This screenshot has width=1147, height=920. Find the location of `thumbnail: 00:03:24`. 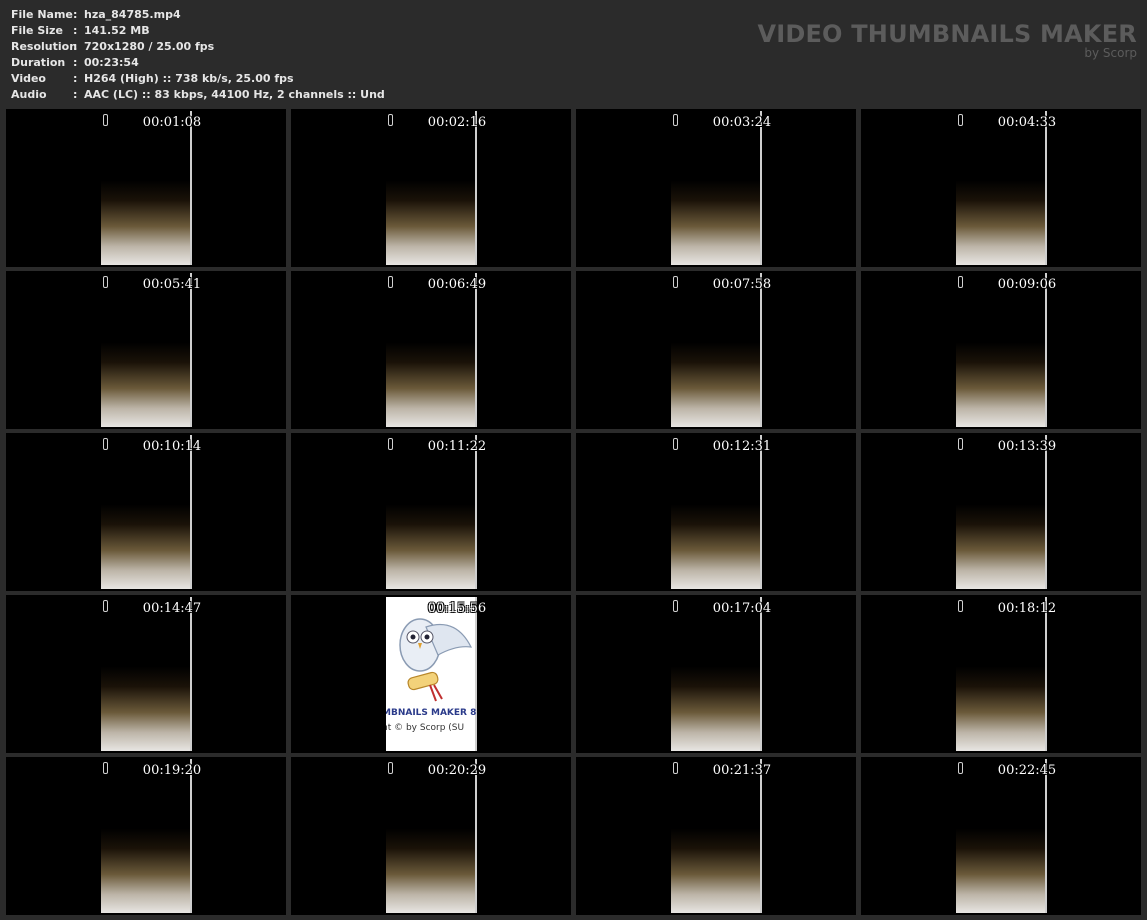

thumbnail: 00:03:24 is located at coordinates (716, 188).